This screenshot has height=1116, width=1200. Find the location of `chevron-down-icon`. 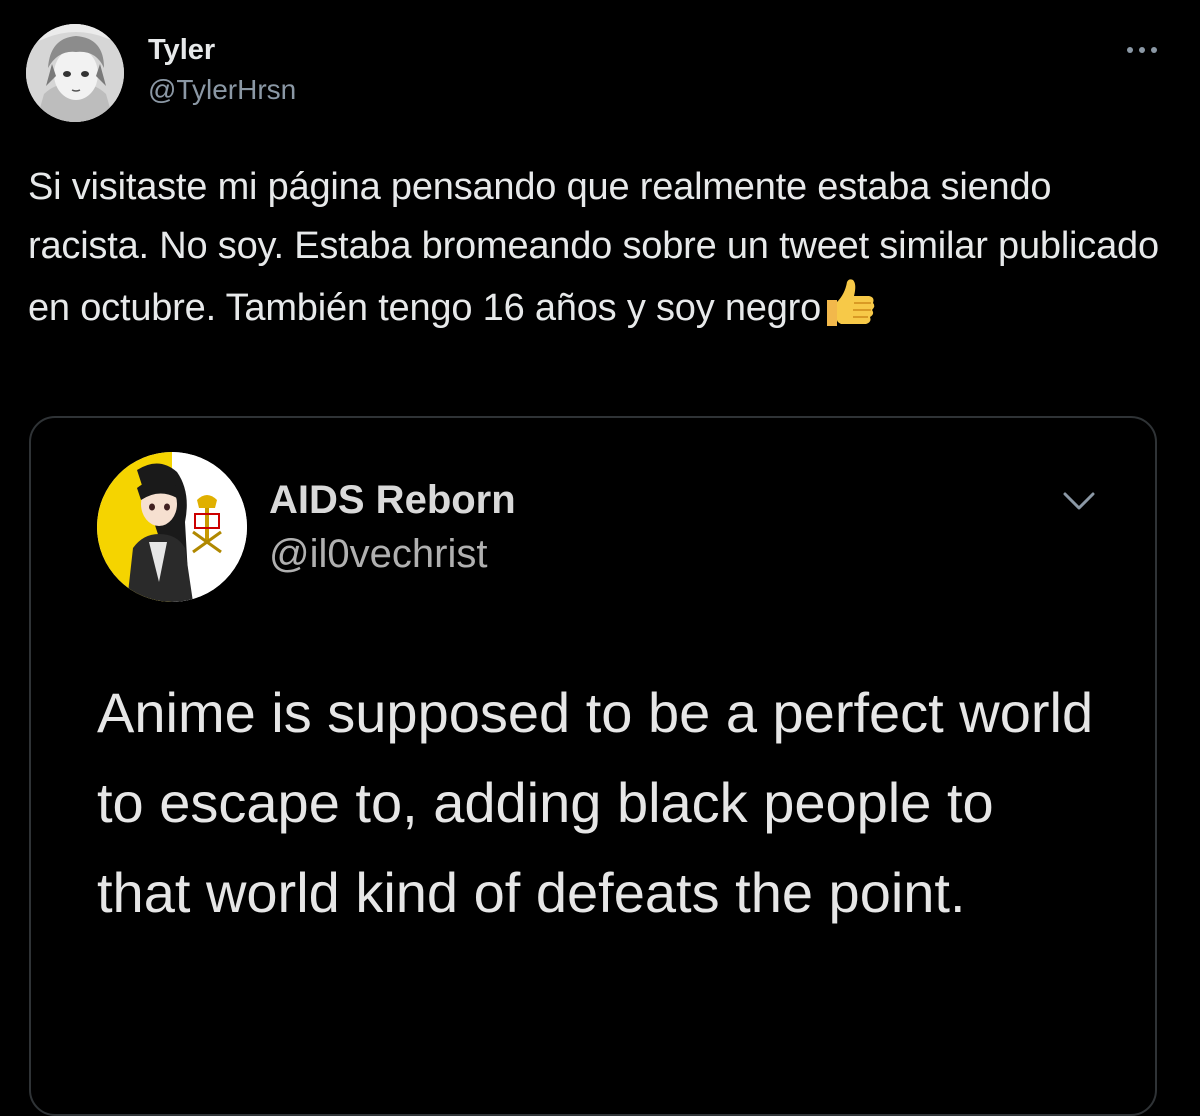

chevron-down-icon is located at coordinates (1079, 501).